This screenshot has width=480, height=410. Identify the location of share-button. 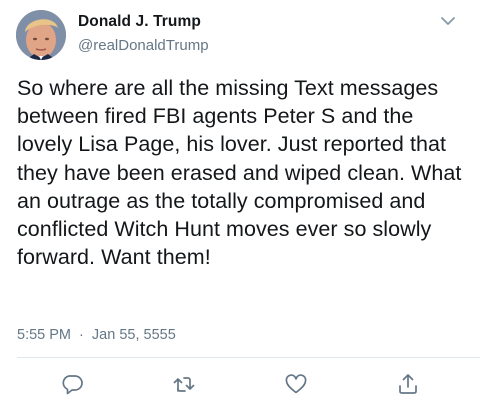
(408, 384).